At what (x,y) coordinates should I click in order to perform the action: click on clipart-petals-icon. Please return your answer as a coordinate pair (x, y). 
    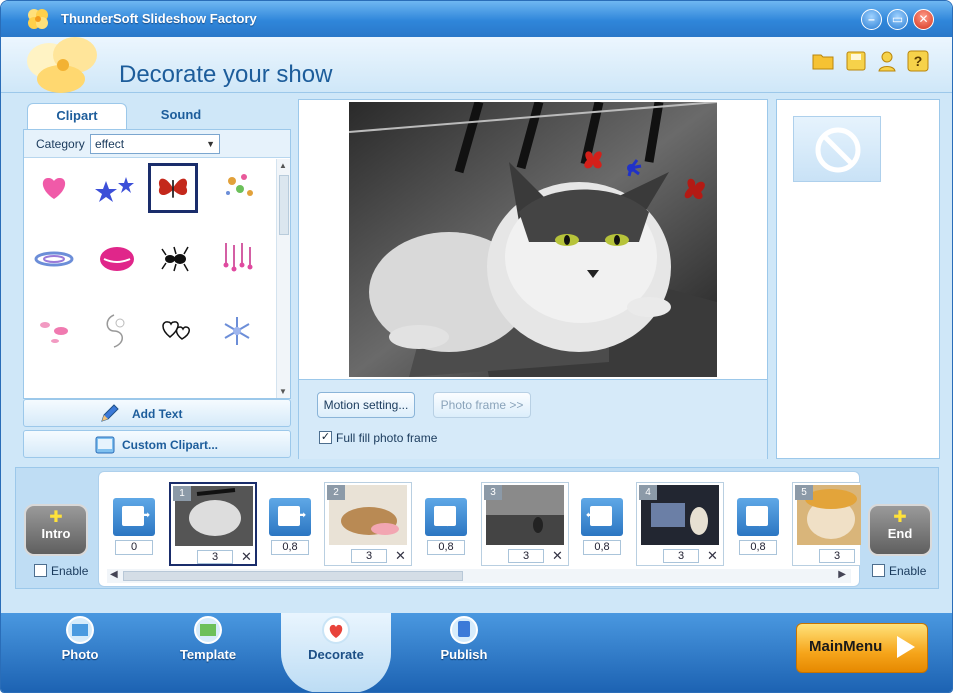
    Looking at the image, I should click on (54, 330).